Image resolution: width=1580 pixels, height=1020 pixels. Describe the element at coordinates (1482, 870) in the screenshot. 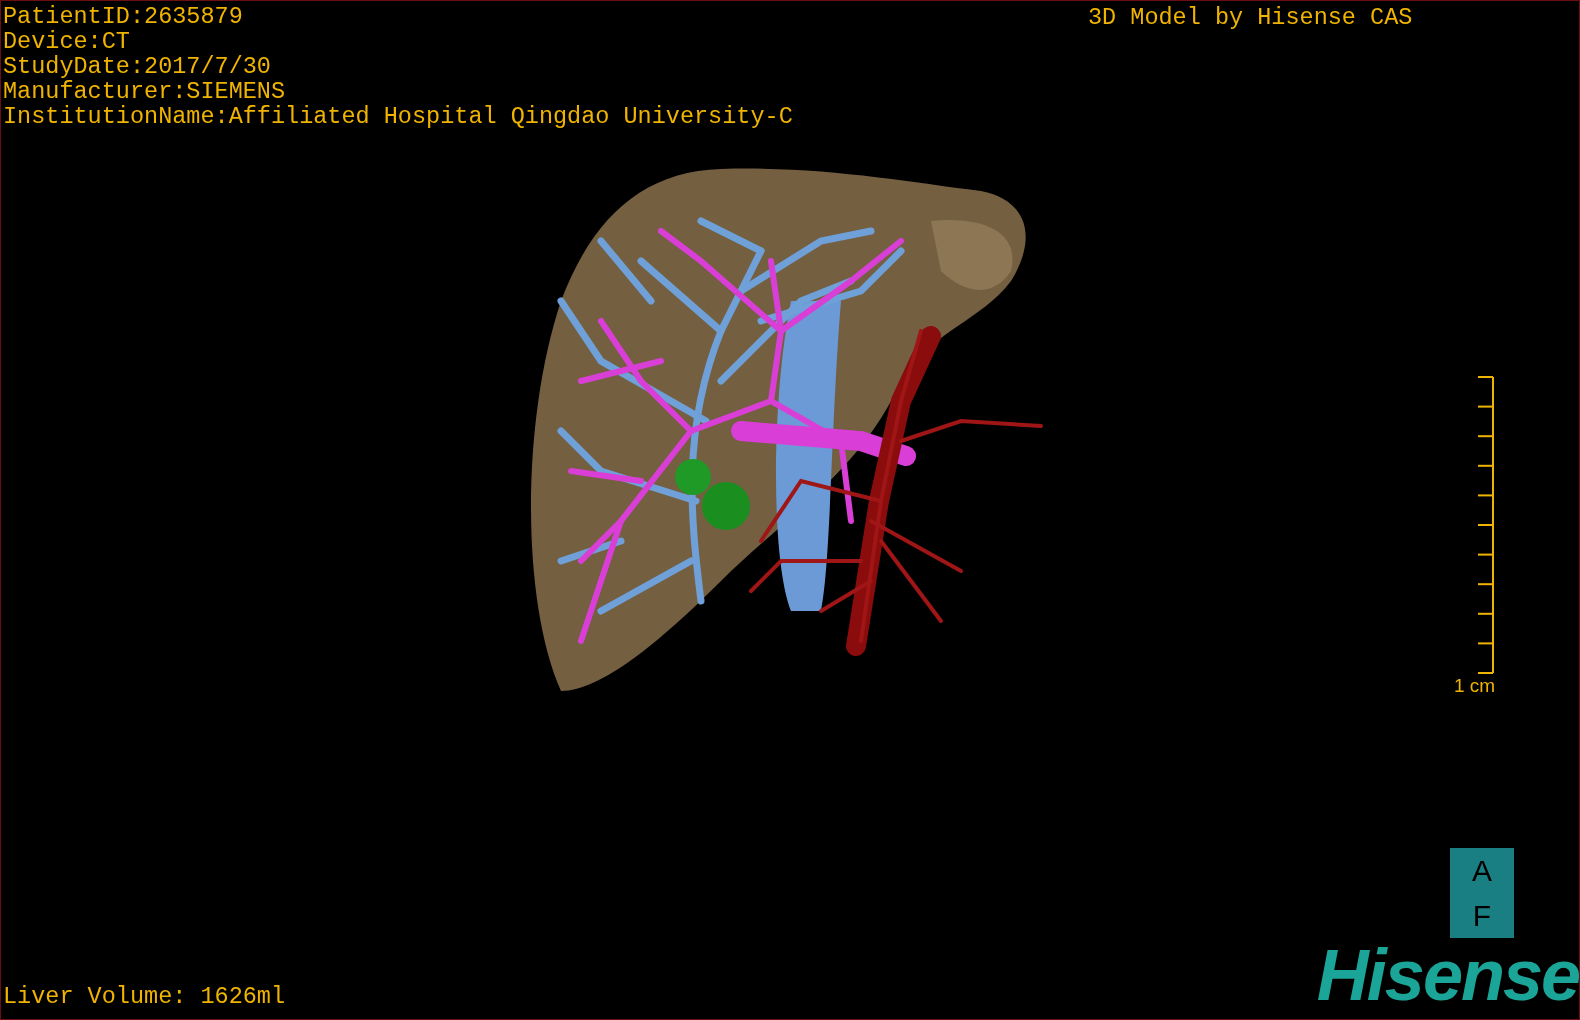

I see `orientation-label: A` at that location.